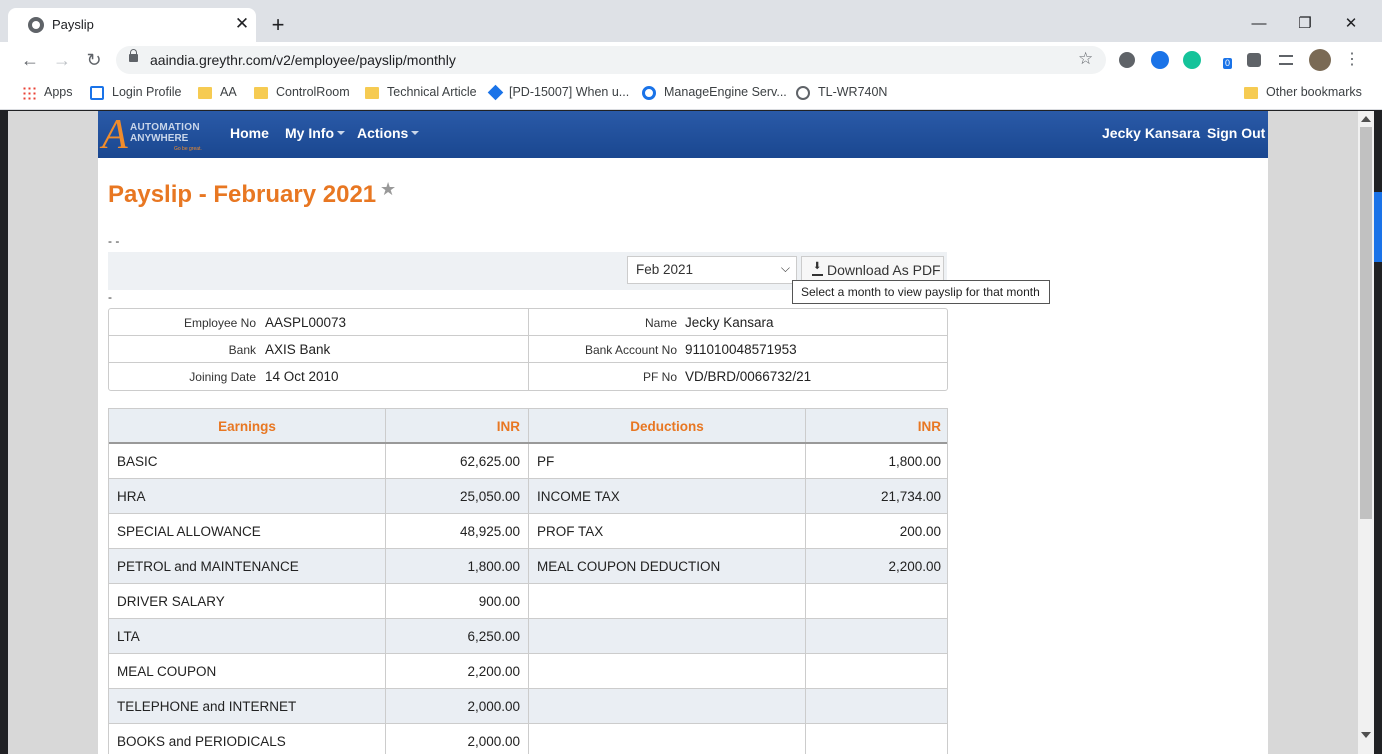  I want to click on back-arrow-icon: ←, so click(30, 60).